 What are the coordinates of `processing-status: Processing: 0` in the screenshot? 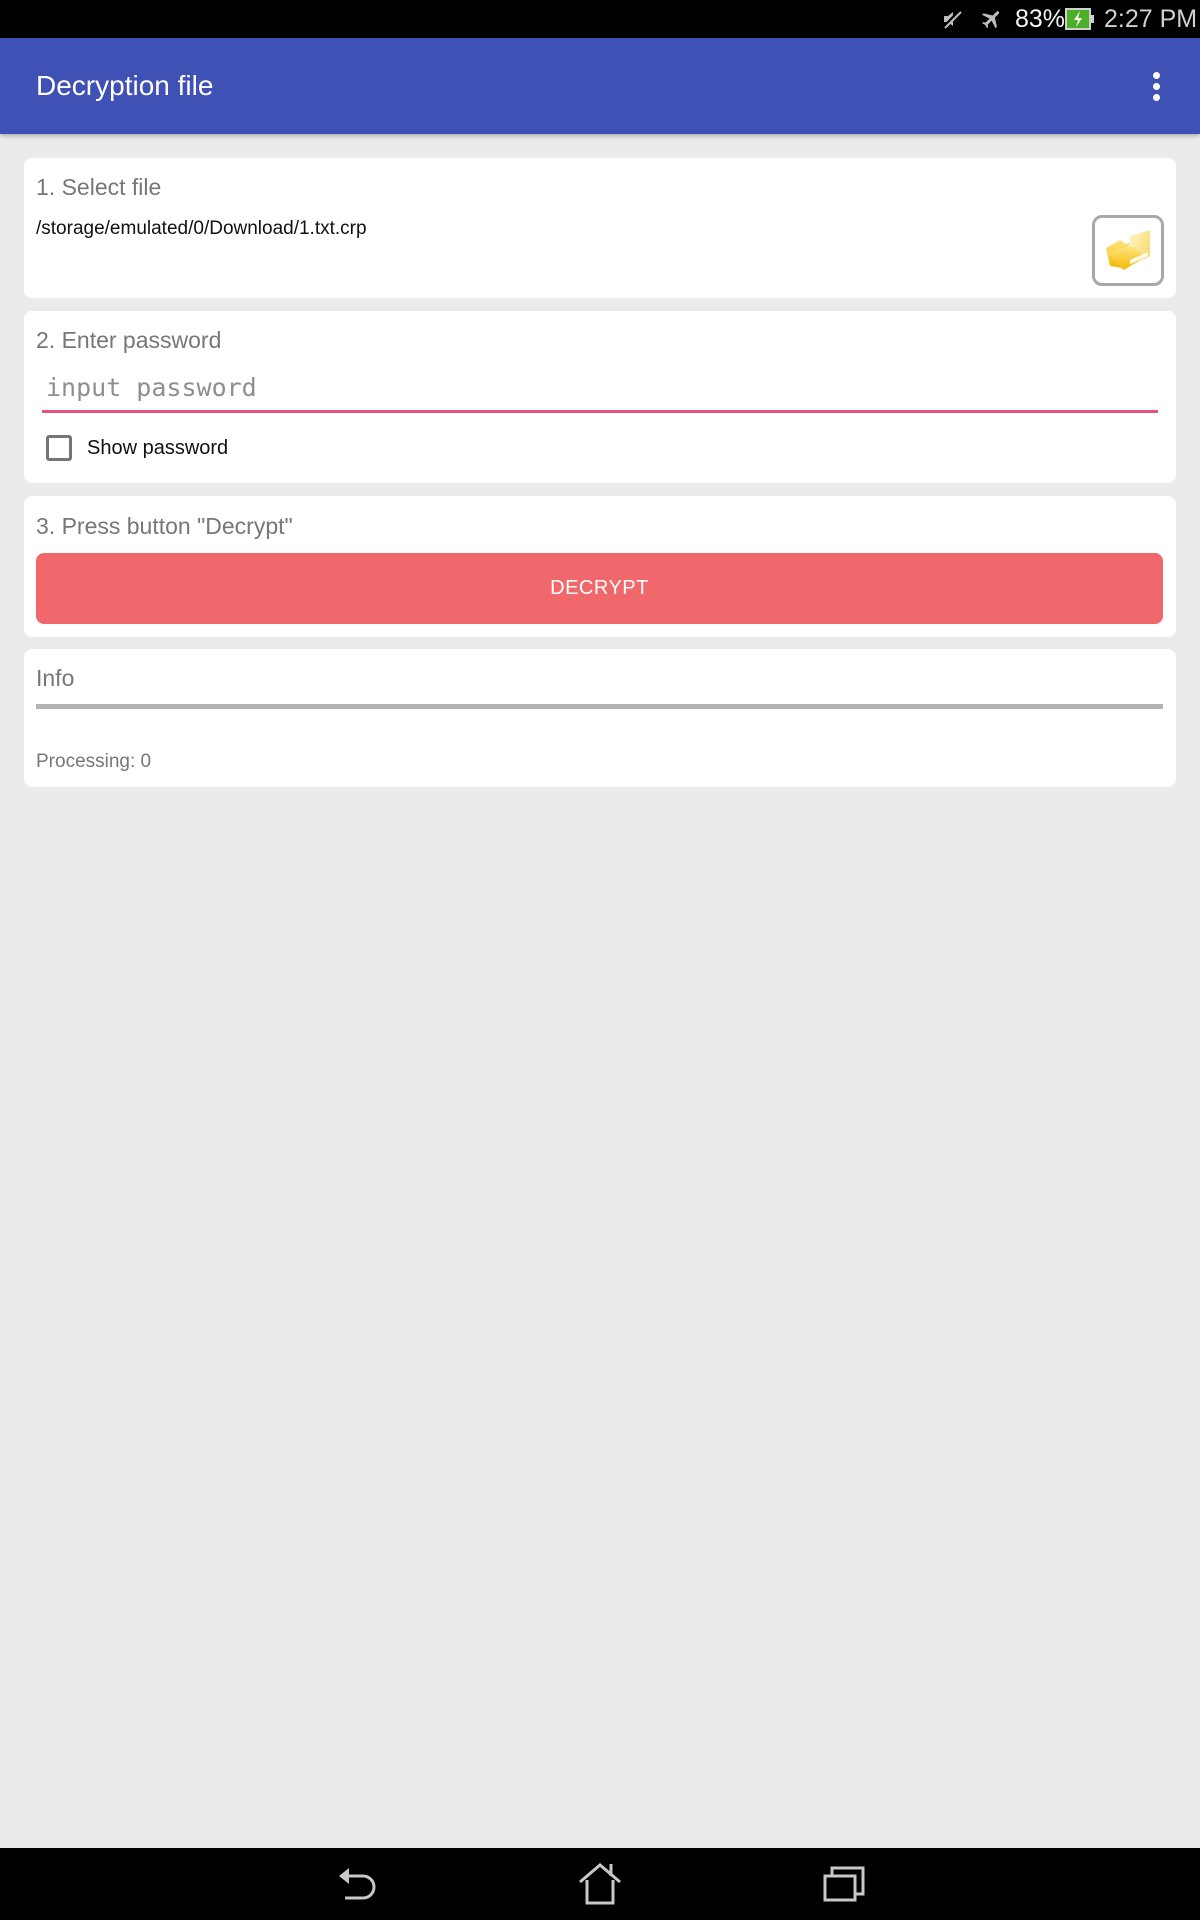 It's located at (94, 761).